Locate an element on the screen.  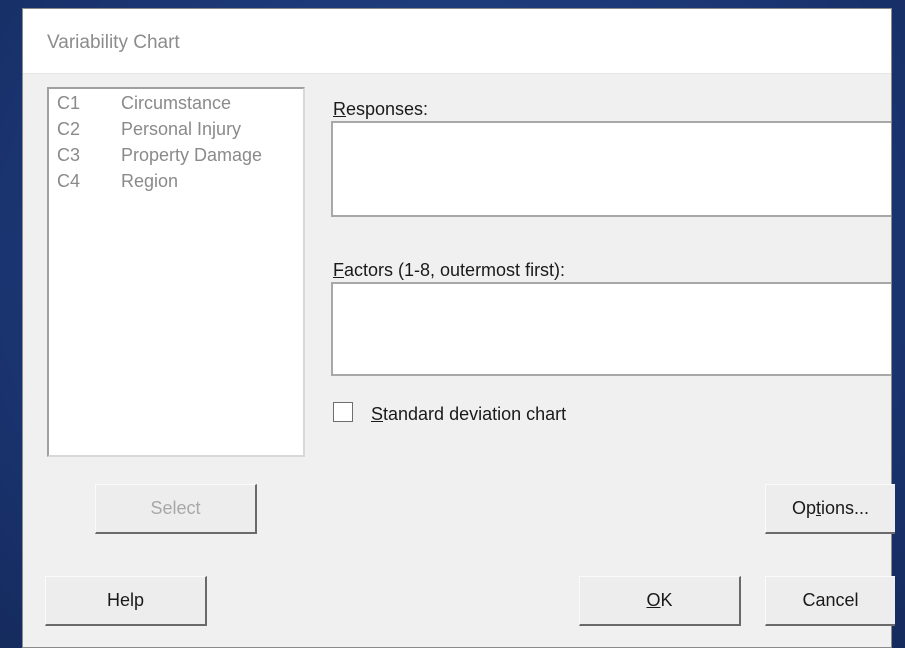
variable-id: C1 is located at coordinates (69, 103).